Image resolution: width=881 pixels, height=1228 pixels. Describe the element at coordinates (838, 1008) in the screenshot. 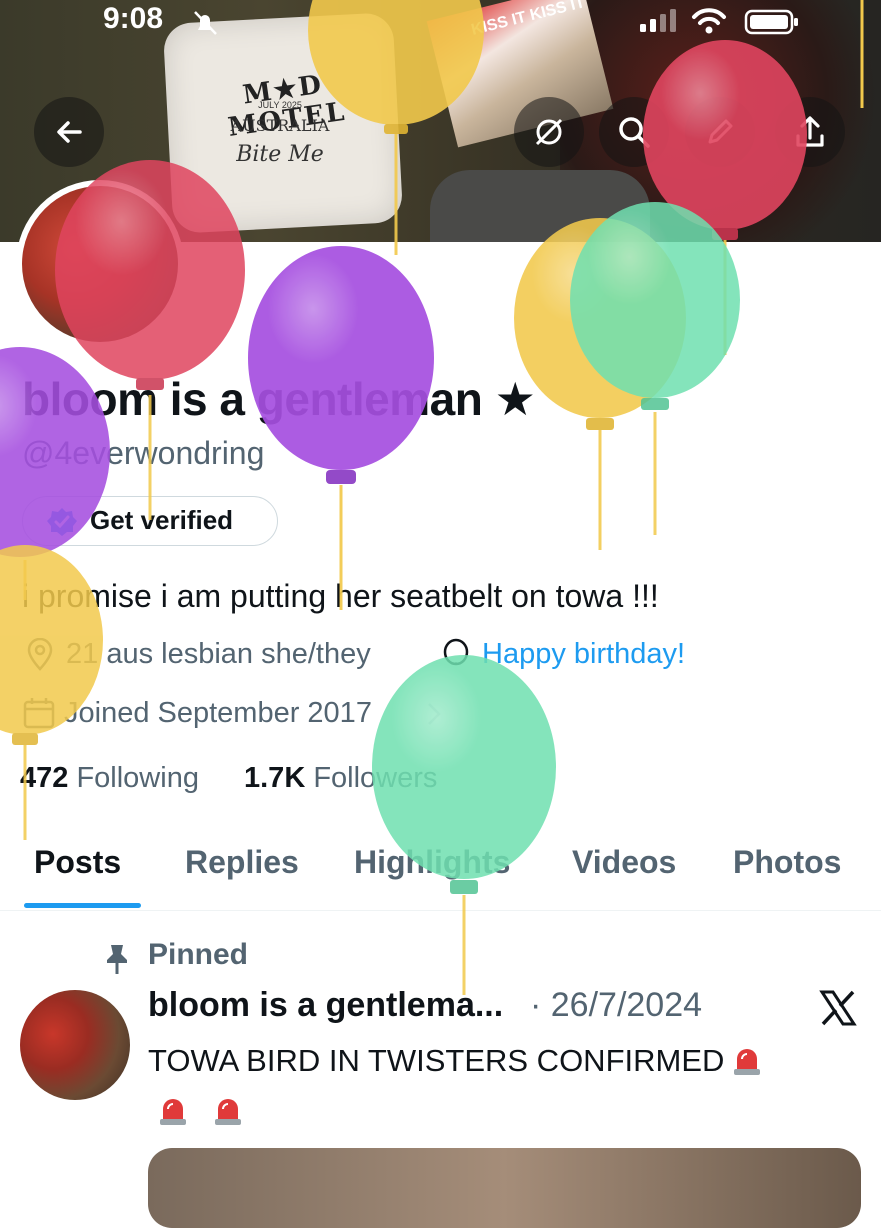

I see `x-logo-icon` at that location.